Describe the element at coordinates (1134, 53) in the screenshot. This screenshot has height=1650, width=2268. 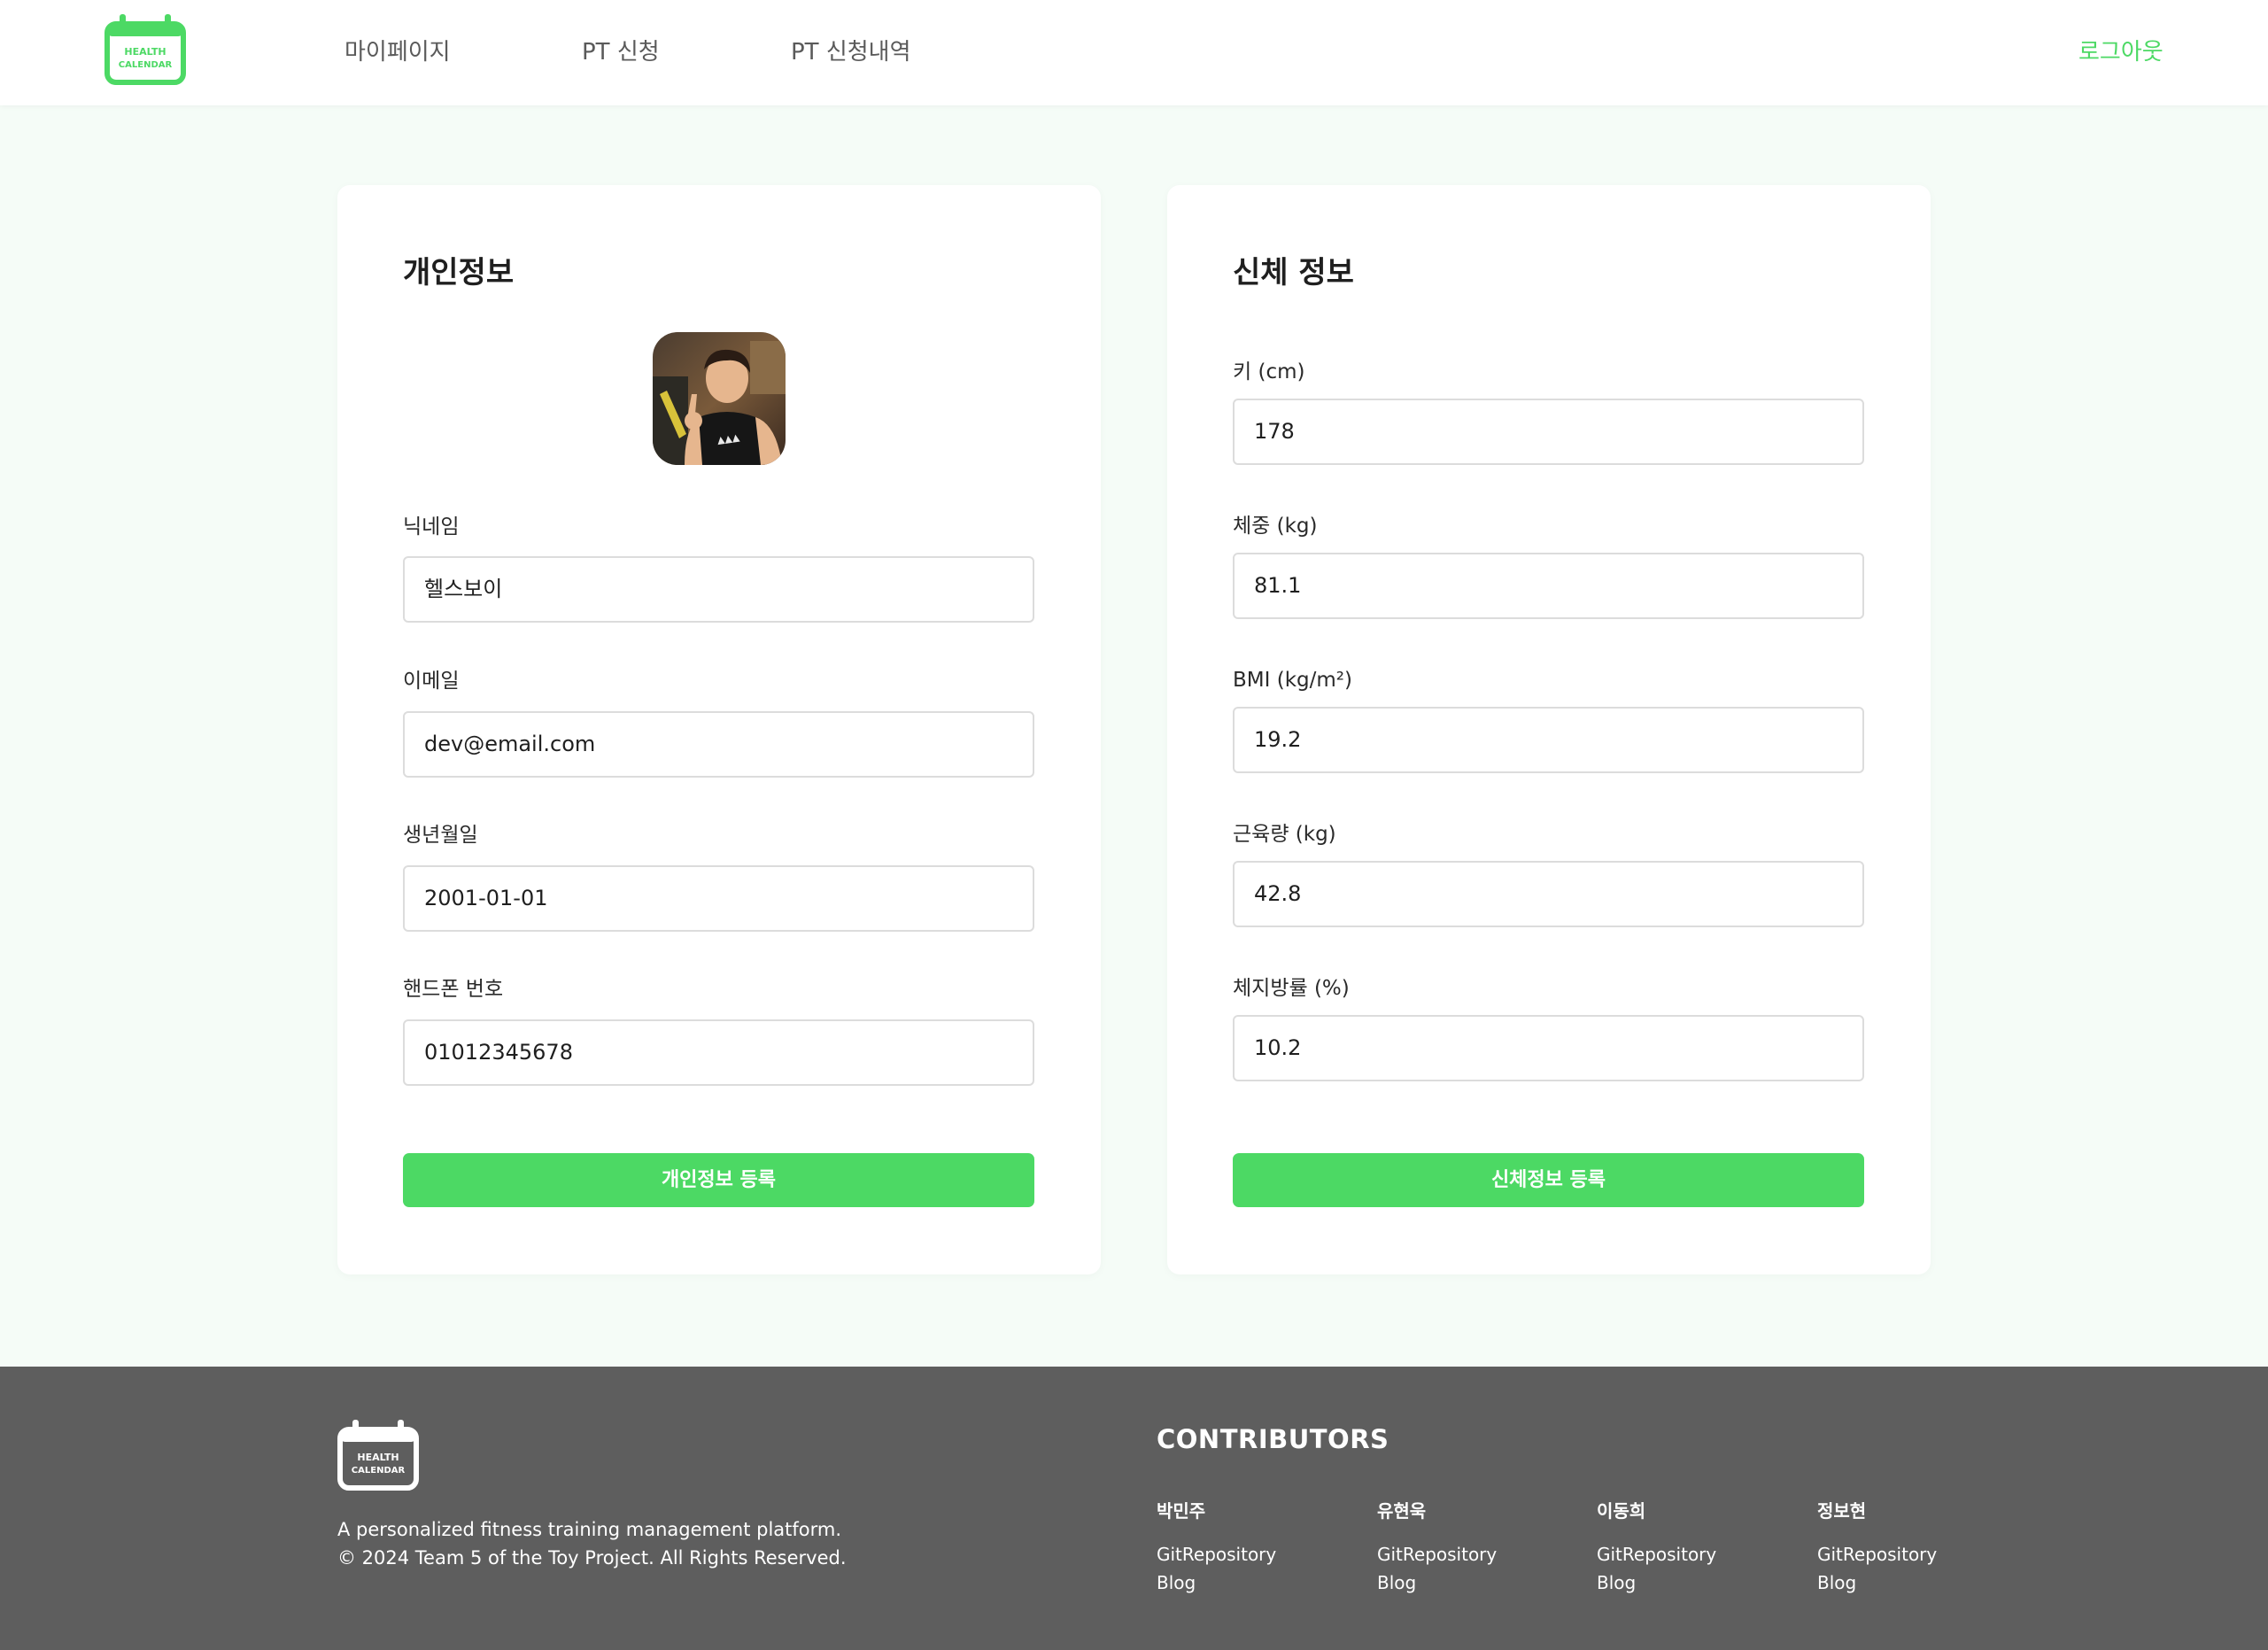
I see `top-navbar: HEALTH CALENDAR 마이페이지 PT 신청 PT 신청내역 로그아웃` at that location.